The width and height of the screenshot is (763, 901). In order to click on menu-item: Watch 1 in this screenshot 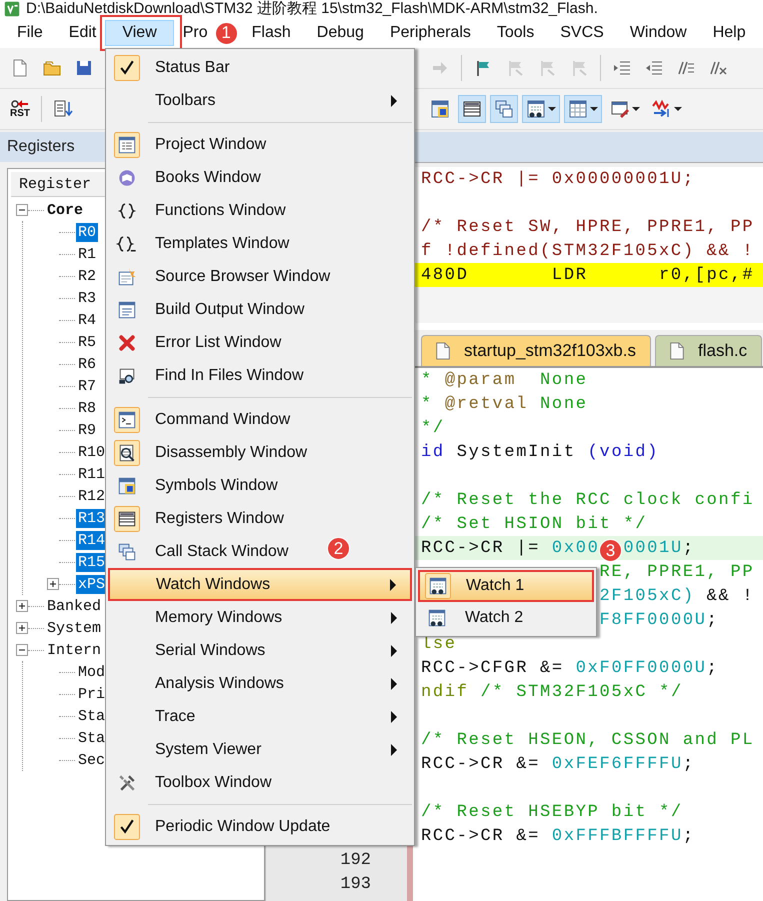, I will do `click(506, 586)`.